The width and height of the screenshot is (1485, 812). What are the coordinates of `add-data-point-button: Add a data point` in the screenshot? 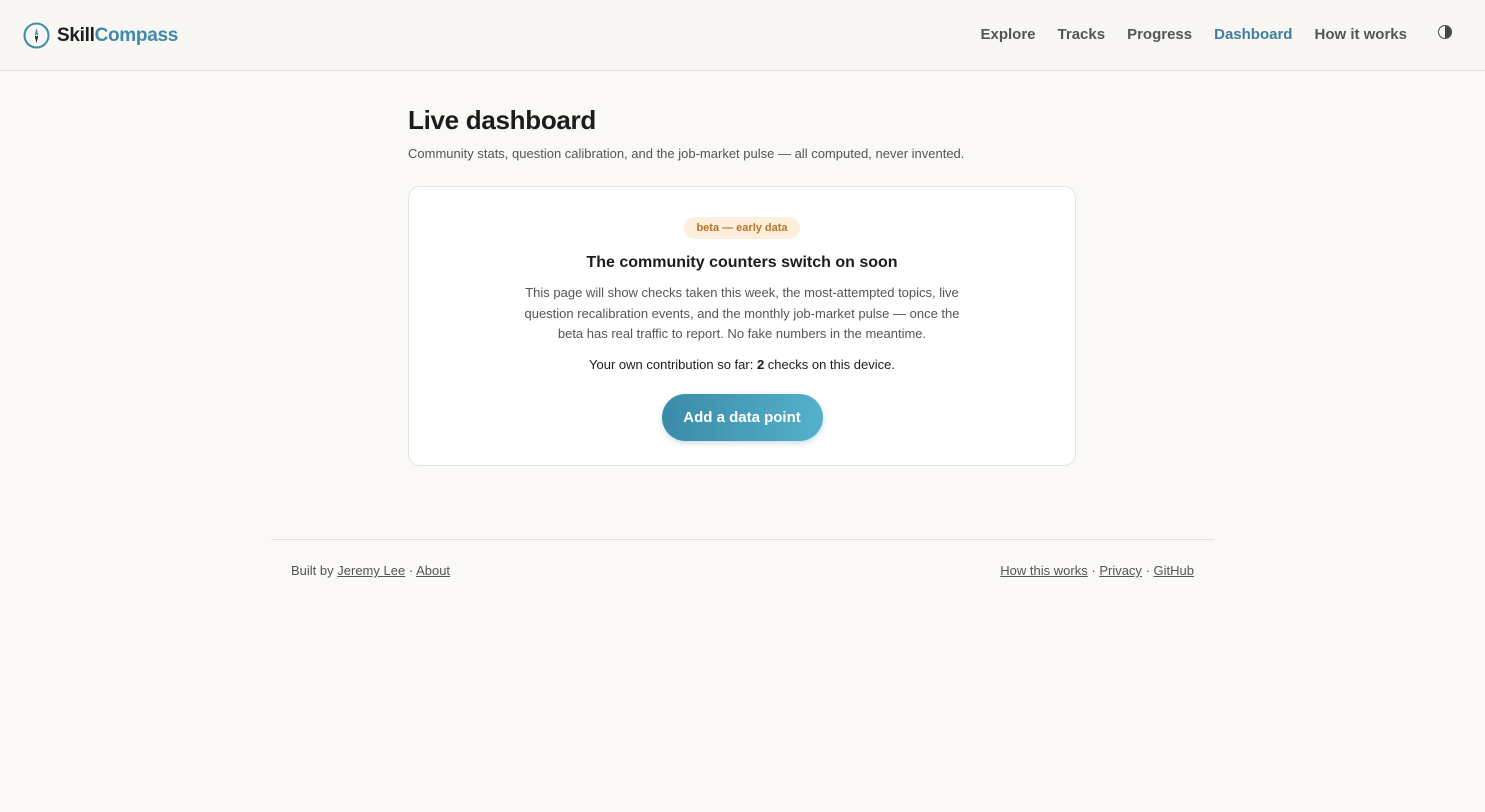 It's located at (742, 417).